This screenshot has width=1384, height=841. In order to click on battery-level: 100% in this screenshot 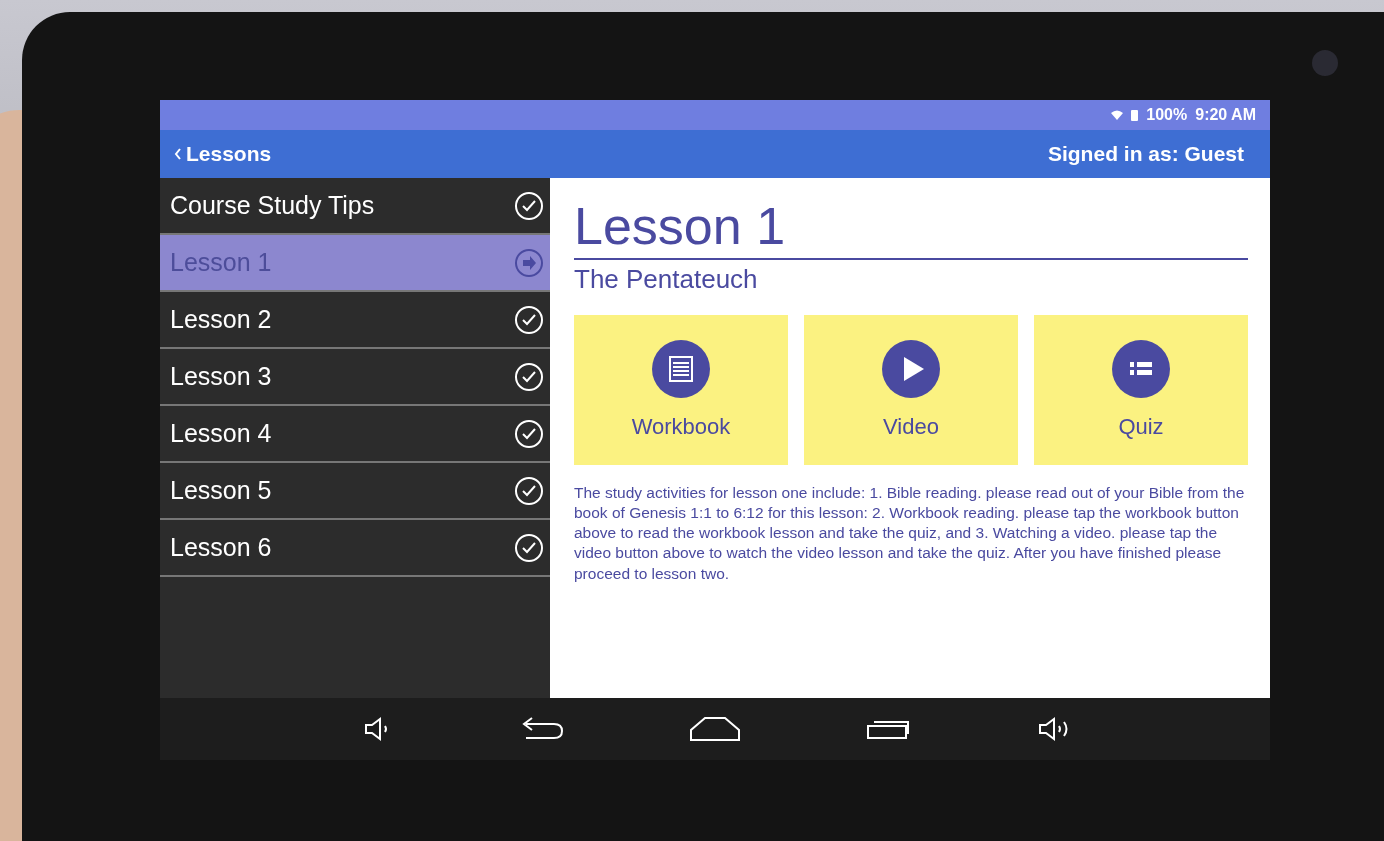, I will do `click(1167, 115)`.